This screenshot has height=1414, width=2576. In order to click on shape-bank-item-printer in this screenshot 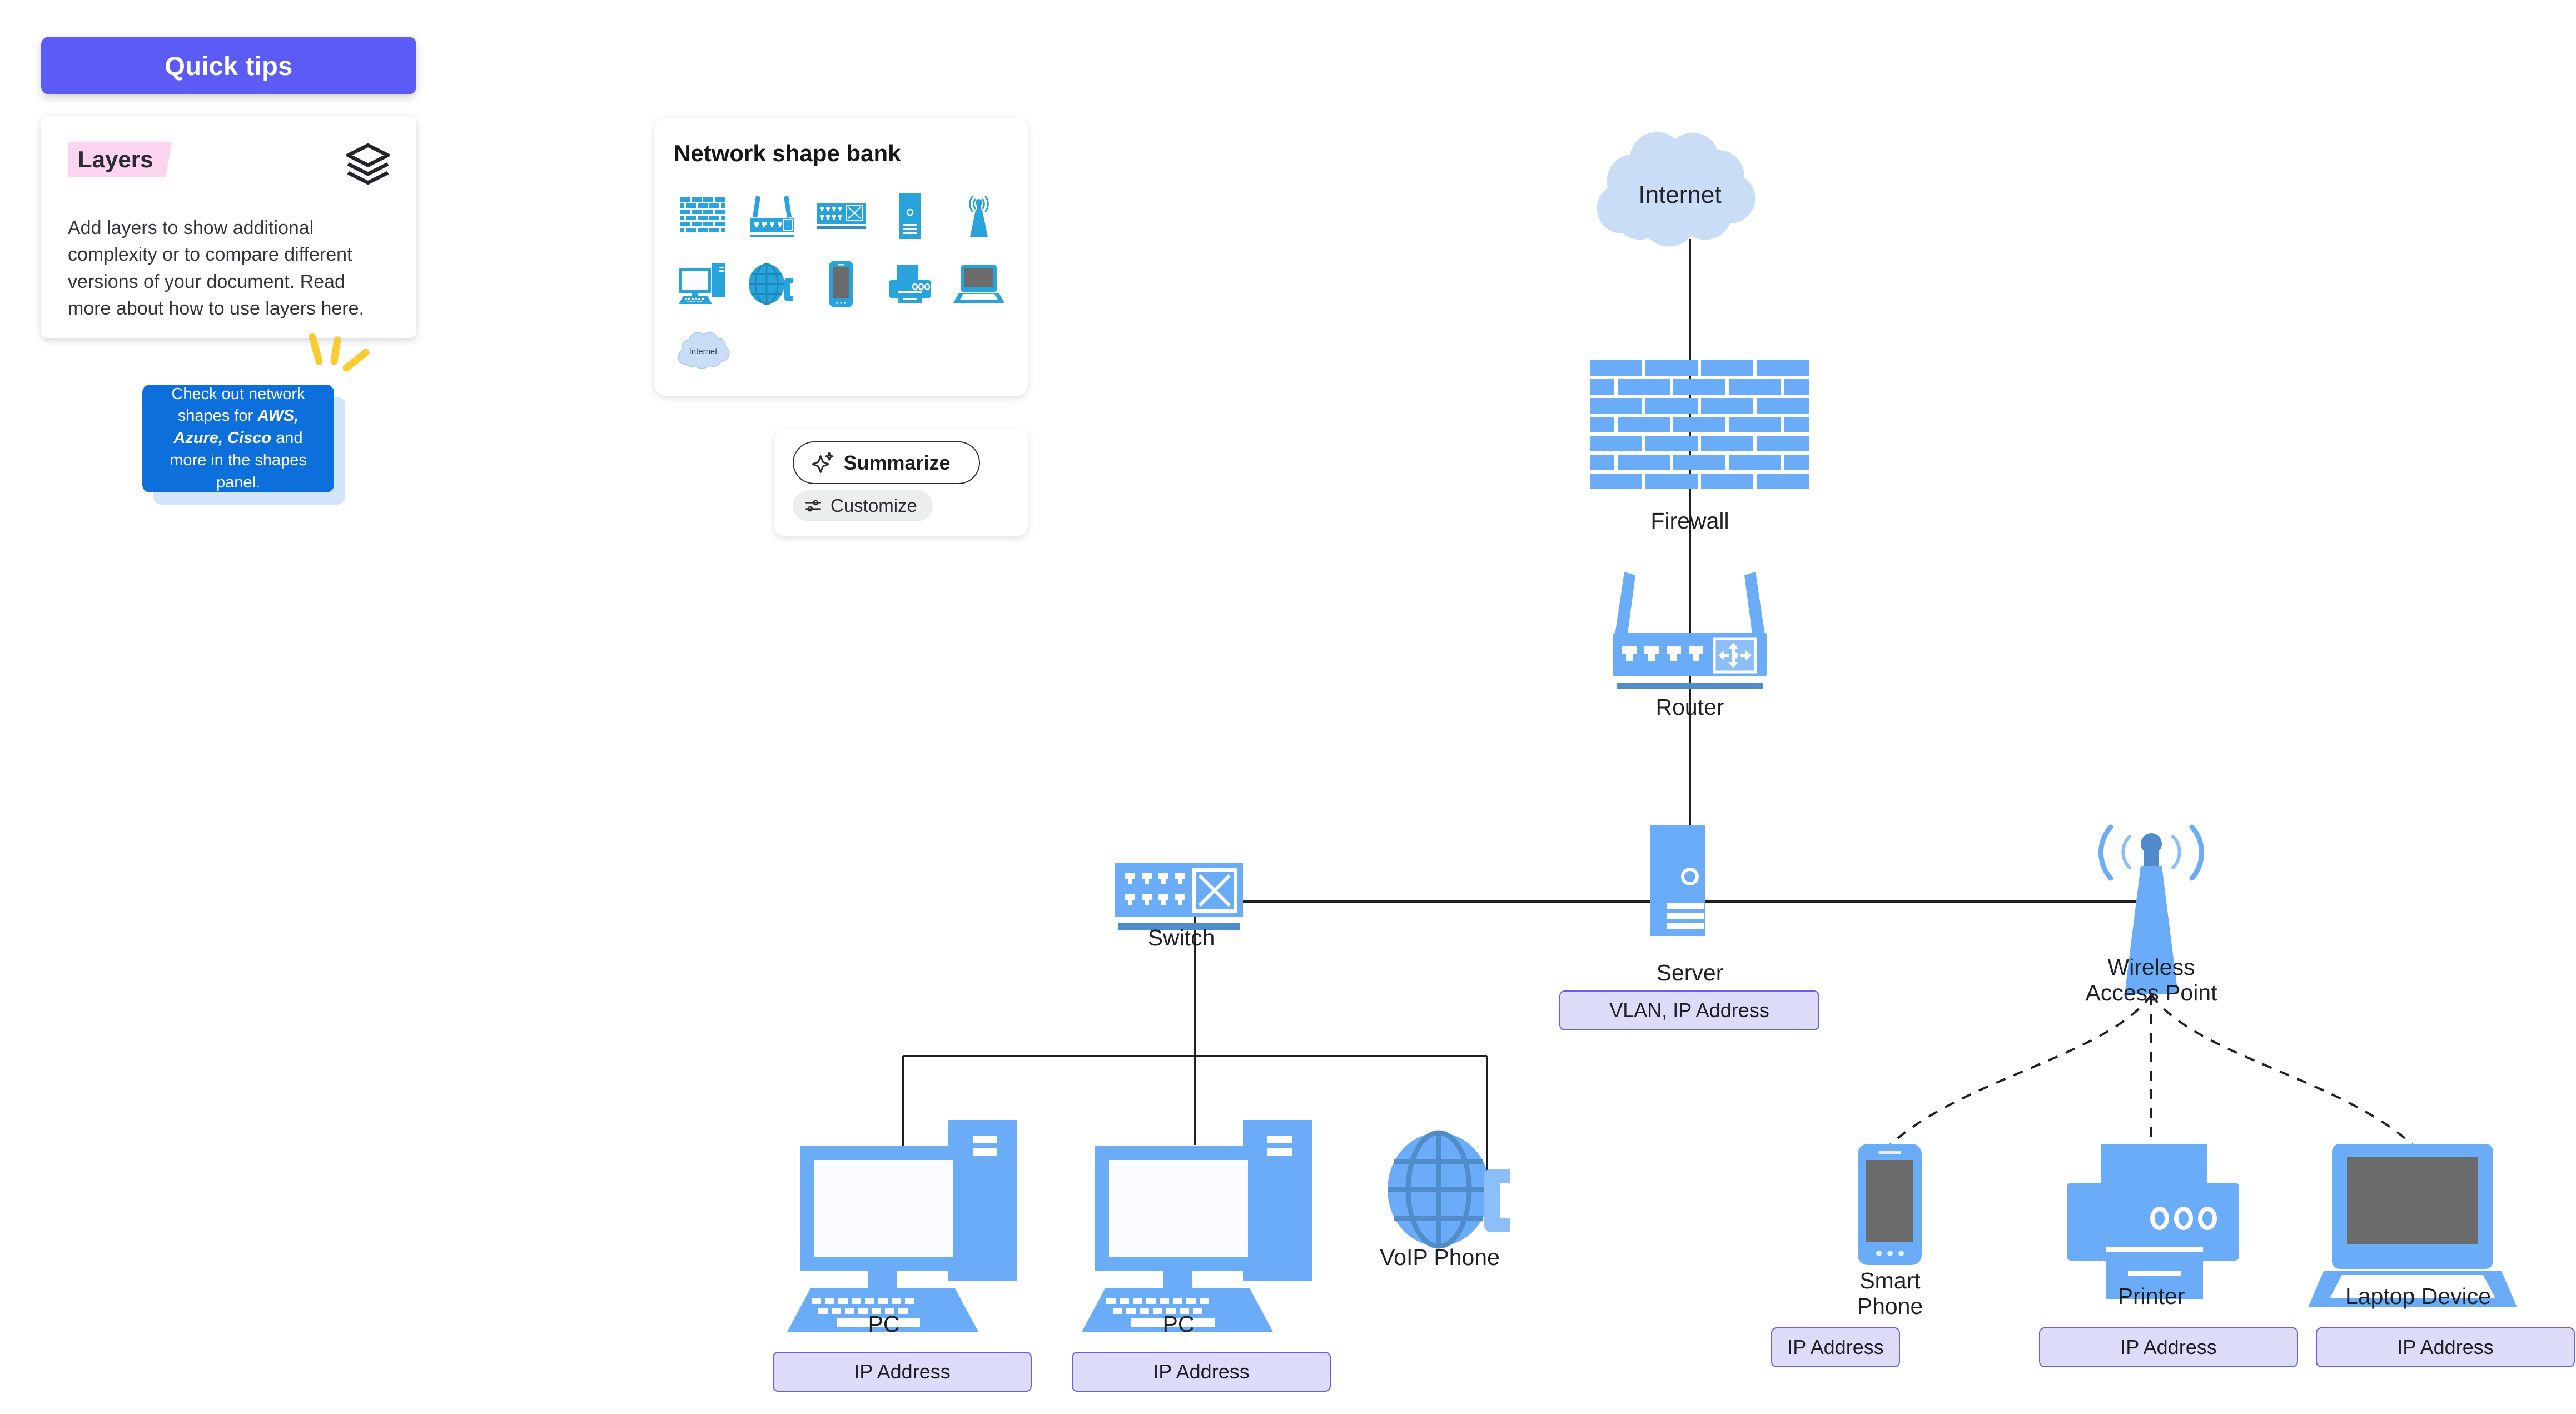, I will do `click(910, 285)`.